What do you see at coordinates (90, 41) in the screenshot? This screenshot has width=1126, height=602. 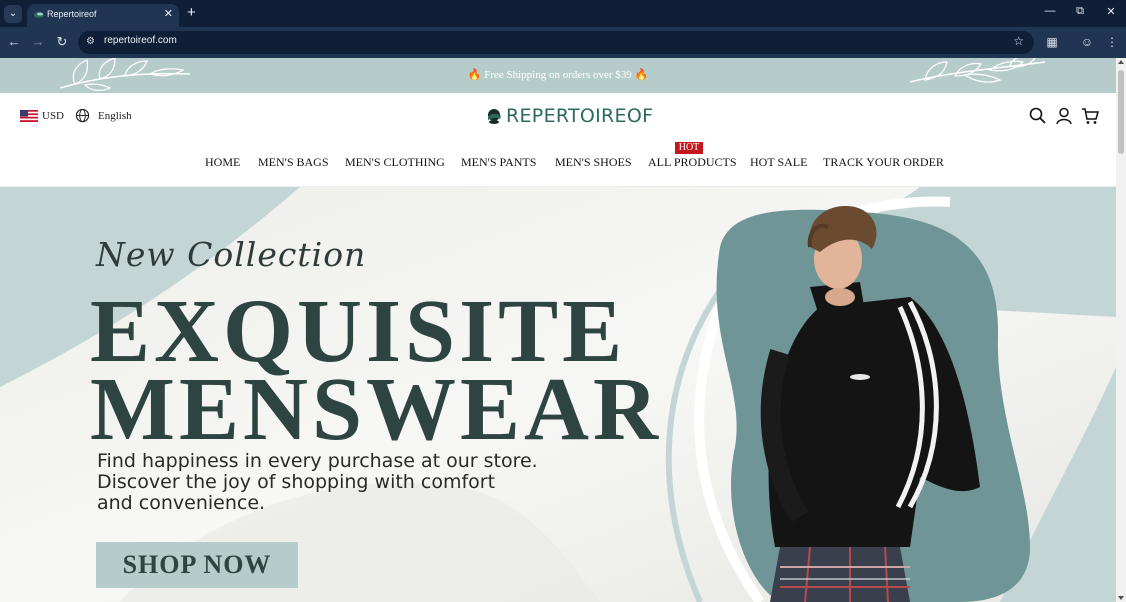 I see `site-info-icon: ⚙` at bounding box center [90, 41].